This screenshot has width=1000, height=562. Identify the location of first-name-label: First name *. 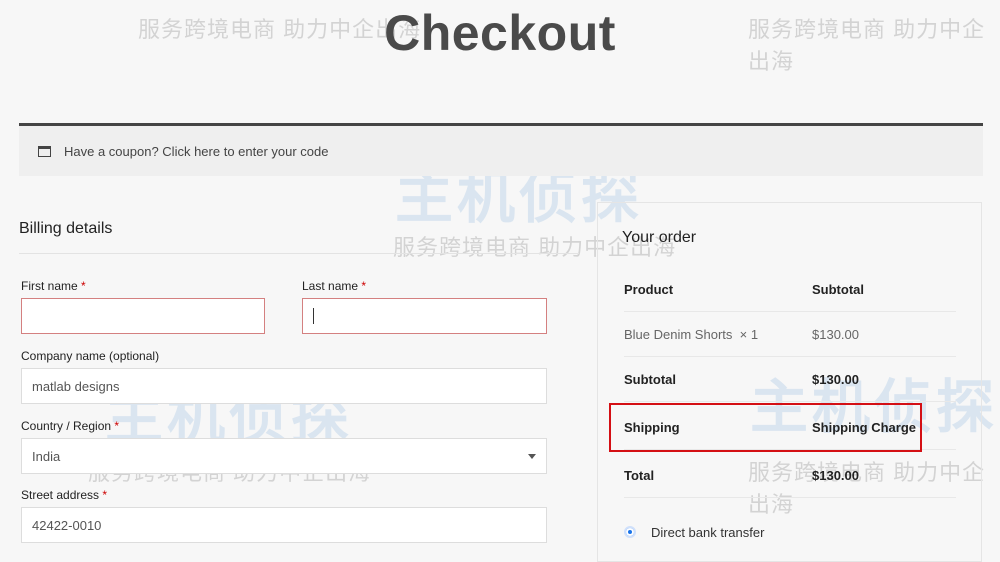
(53, 286).